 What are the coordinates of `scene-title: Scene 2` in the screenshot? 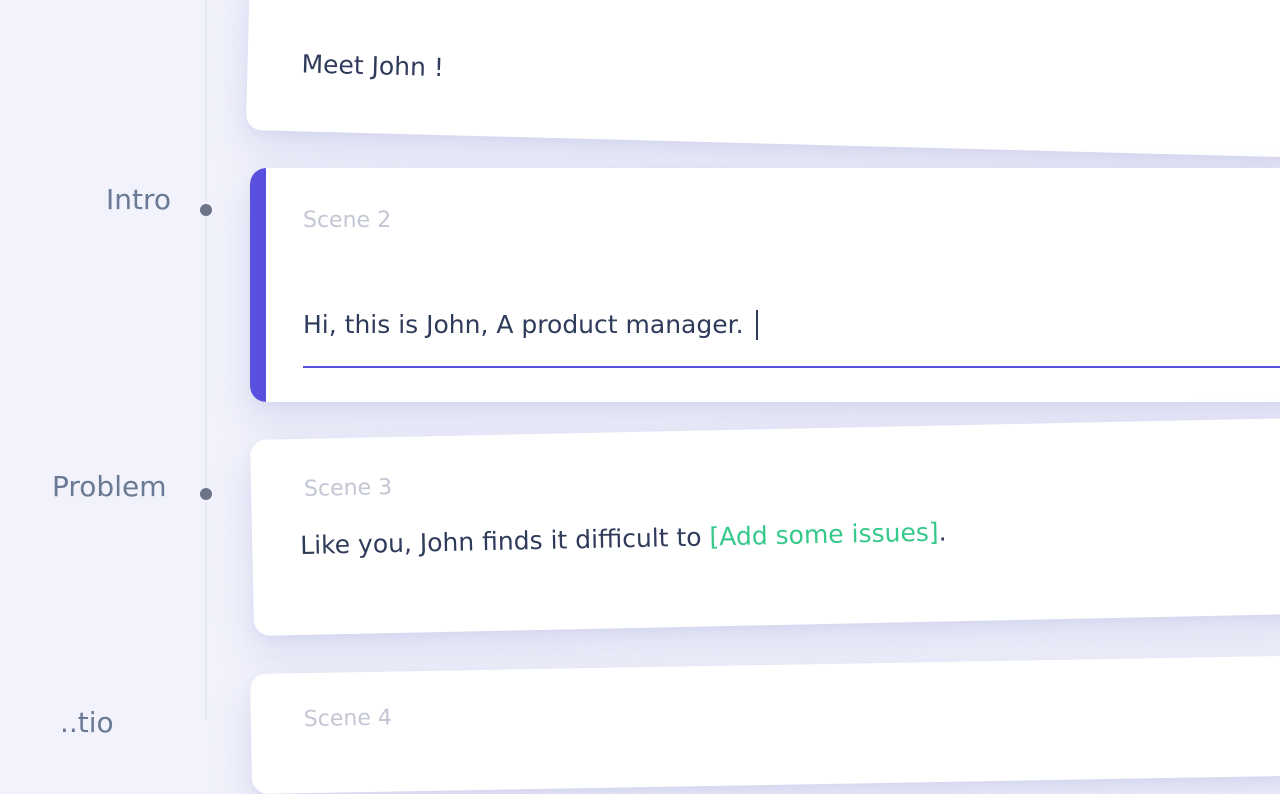 It's located at (347, 220).